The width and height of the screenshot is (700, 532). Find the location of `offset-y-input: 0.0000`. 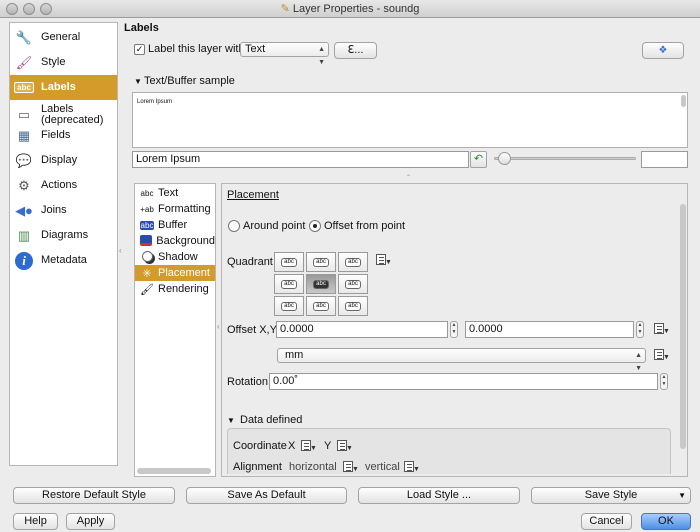

offset-y-input: 0.0000 is located at coordinates (549, 329).